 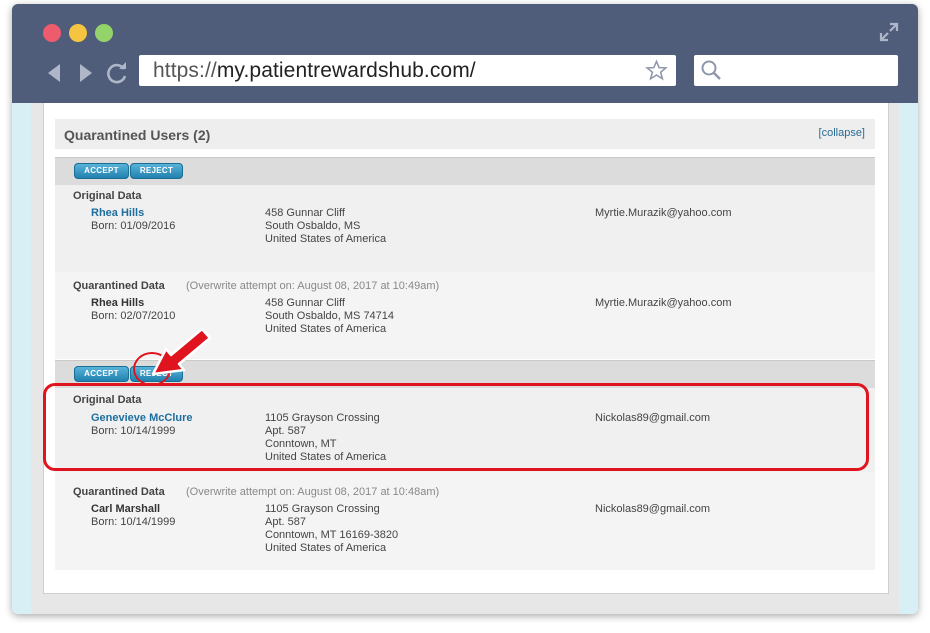 I want to click on address-line: South Osbaldo, MS, so click(x=313, y=226).